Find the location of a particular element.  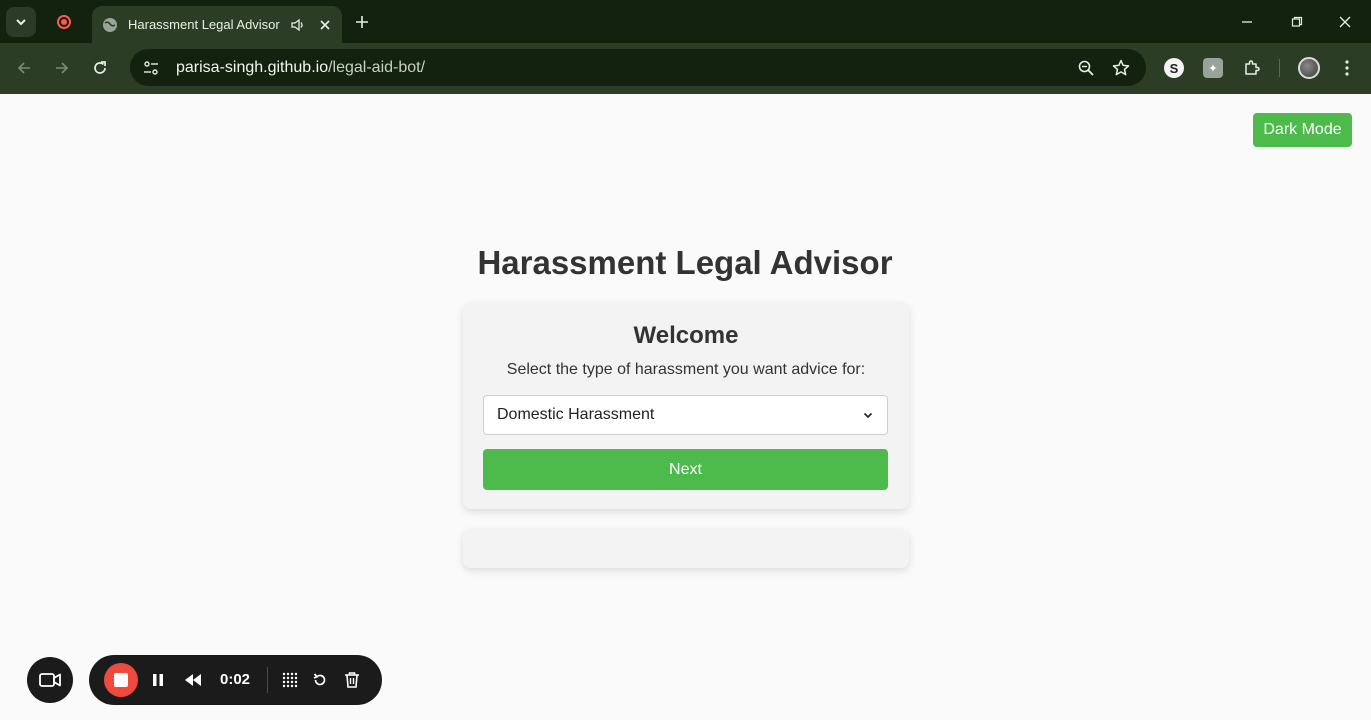

restore-icon is located at coordinates (1297, 21).